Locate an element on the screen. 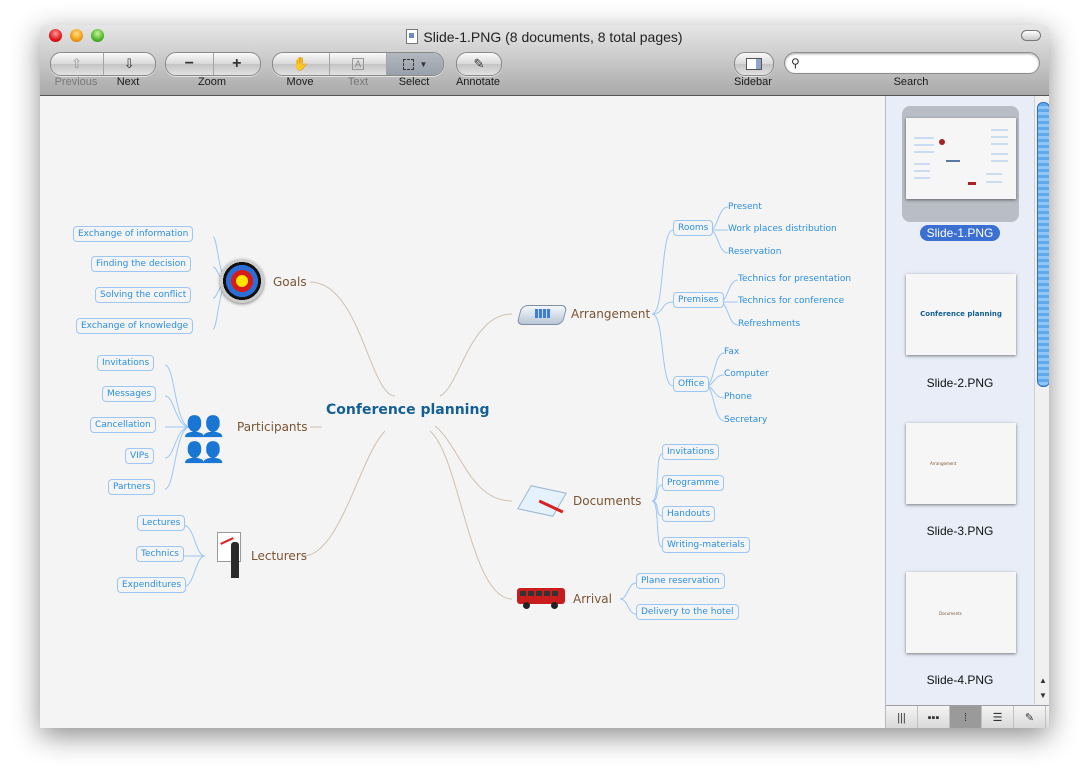 The height and width of the screenshot is (783, 1089). trunk-documents is located at coordinates (473, 463).